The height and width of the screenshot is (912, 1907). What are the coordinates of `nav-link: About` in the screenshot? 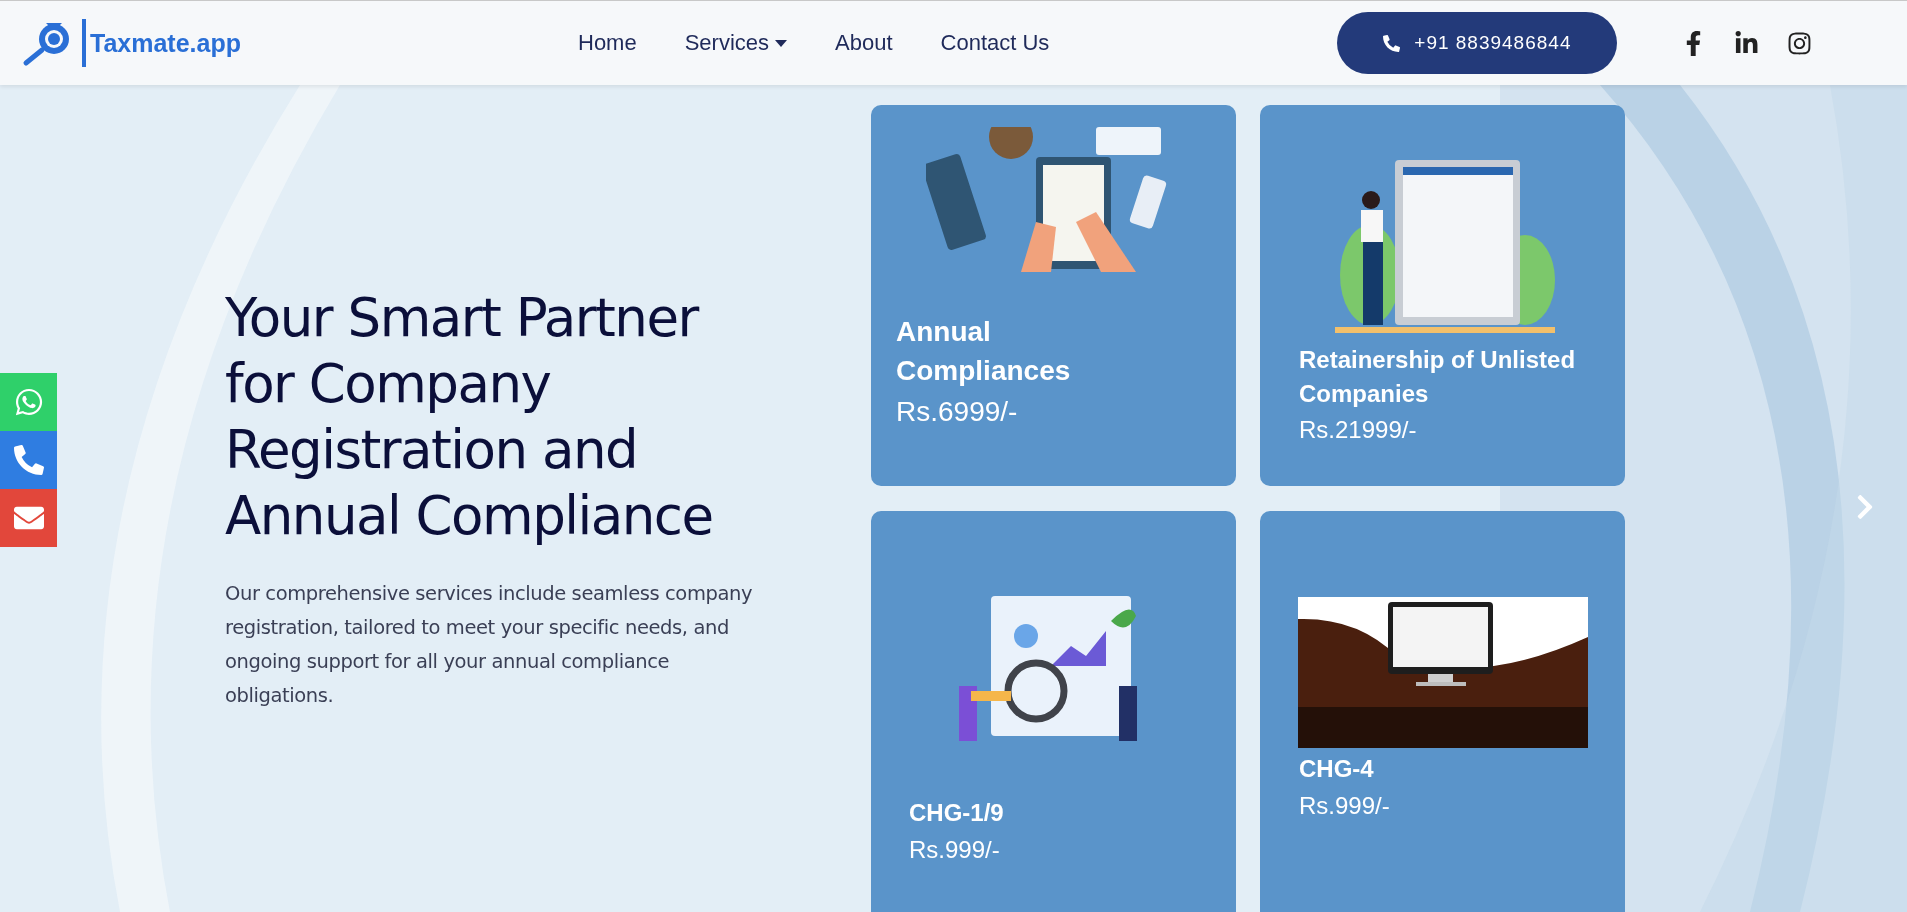 It's located at (864, 43).